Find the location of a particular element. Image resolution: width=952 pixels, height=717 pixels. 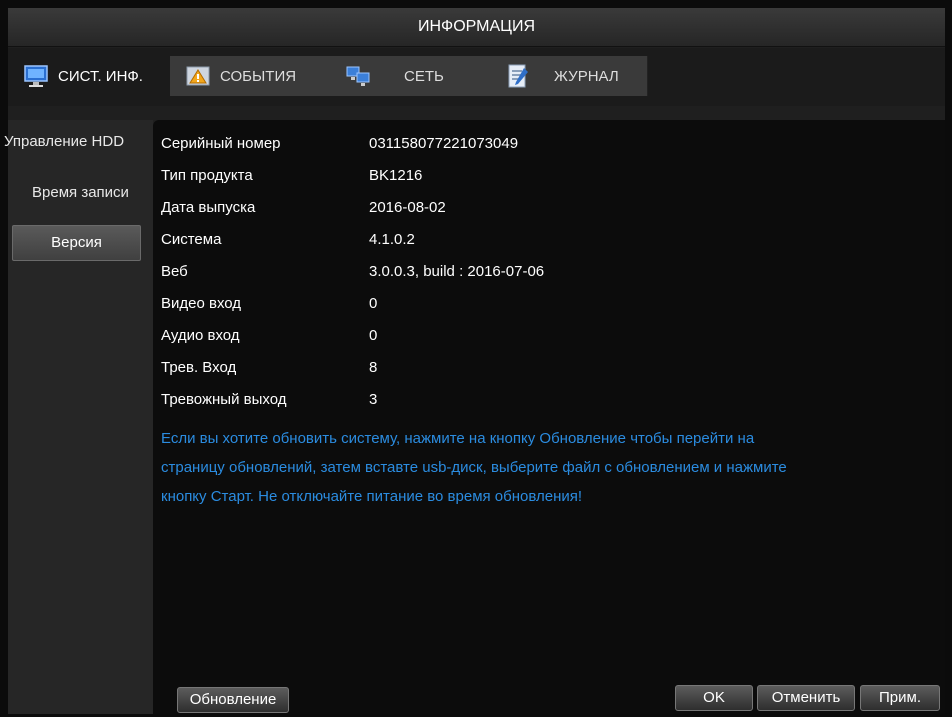

tab-network: СЕТЬ is located at coordinates (410, 76).